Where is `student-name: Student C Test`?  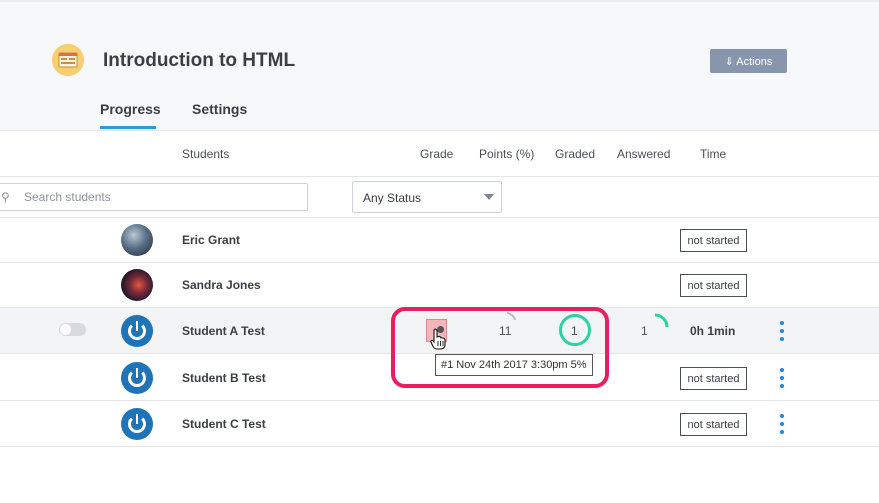 student-name: Student C Test is located at coordinates (224, 424).